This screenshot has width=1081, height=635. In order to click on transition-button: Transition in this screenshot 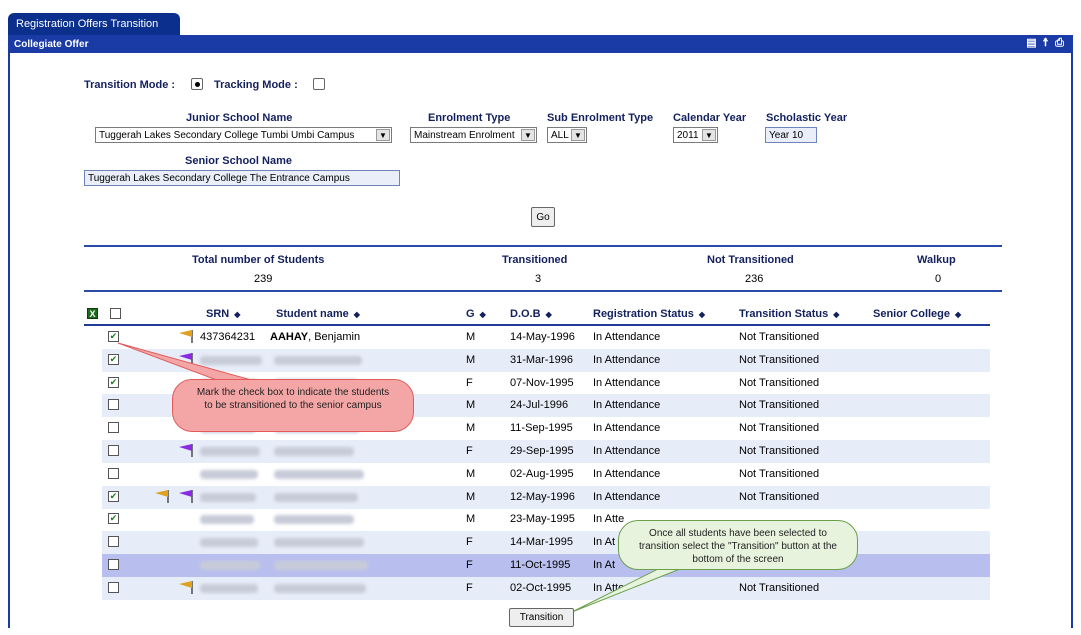, I will do `click(541, 617)`.